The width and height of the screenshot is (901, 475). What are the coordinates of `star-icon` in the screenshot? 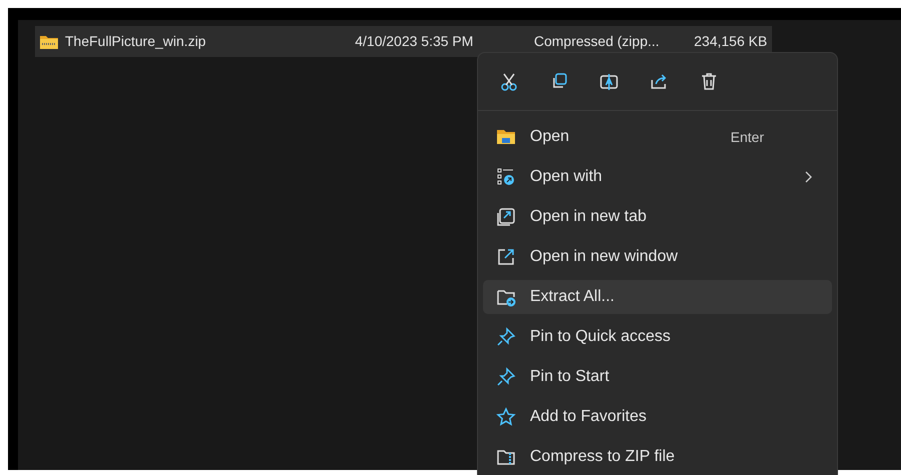 It's located at (506, 417).